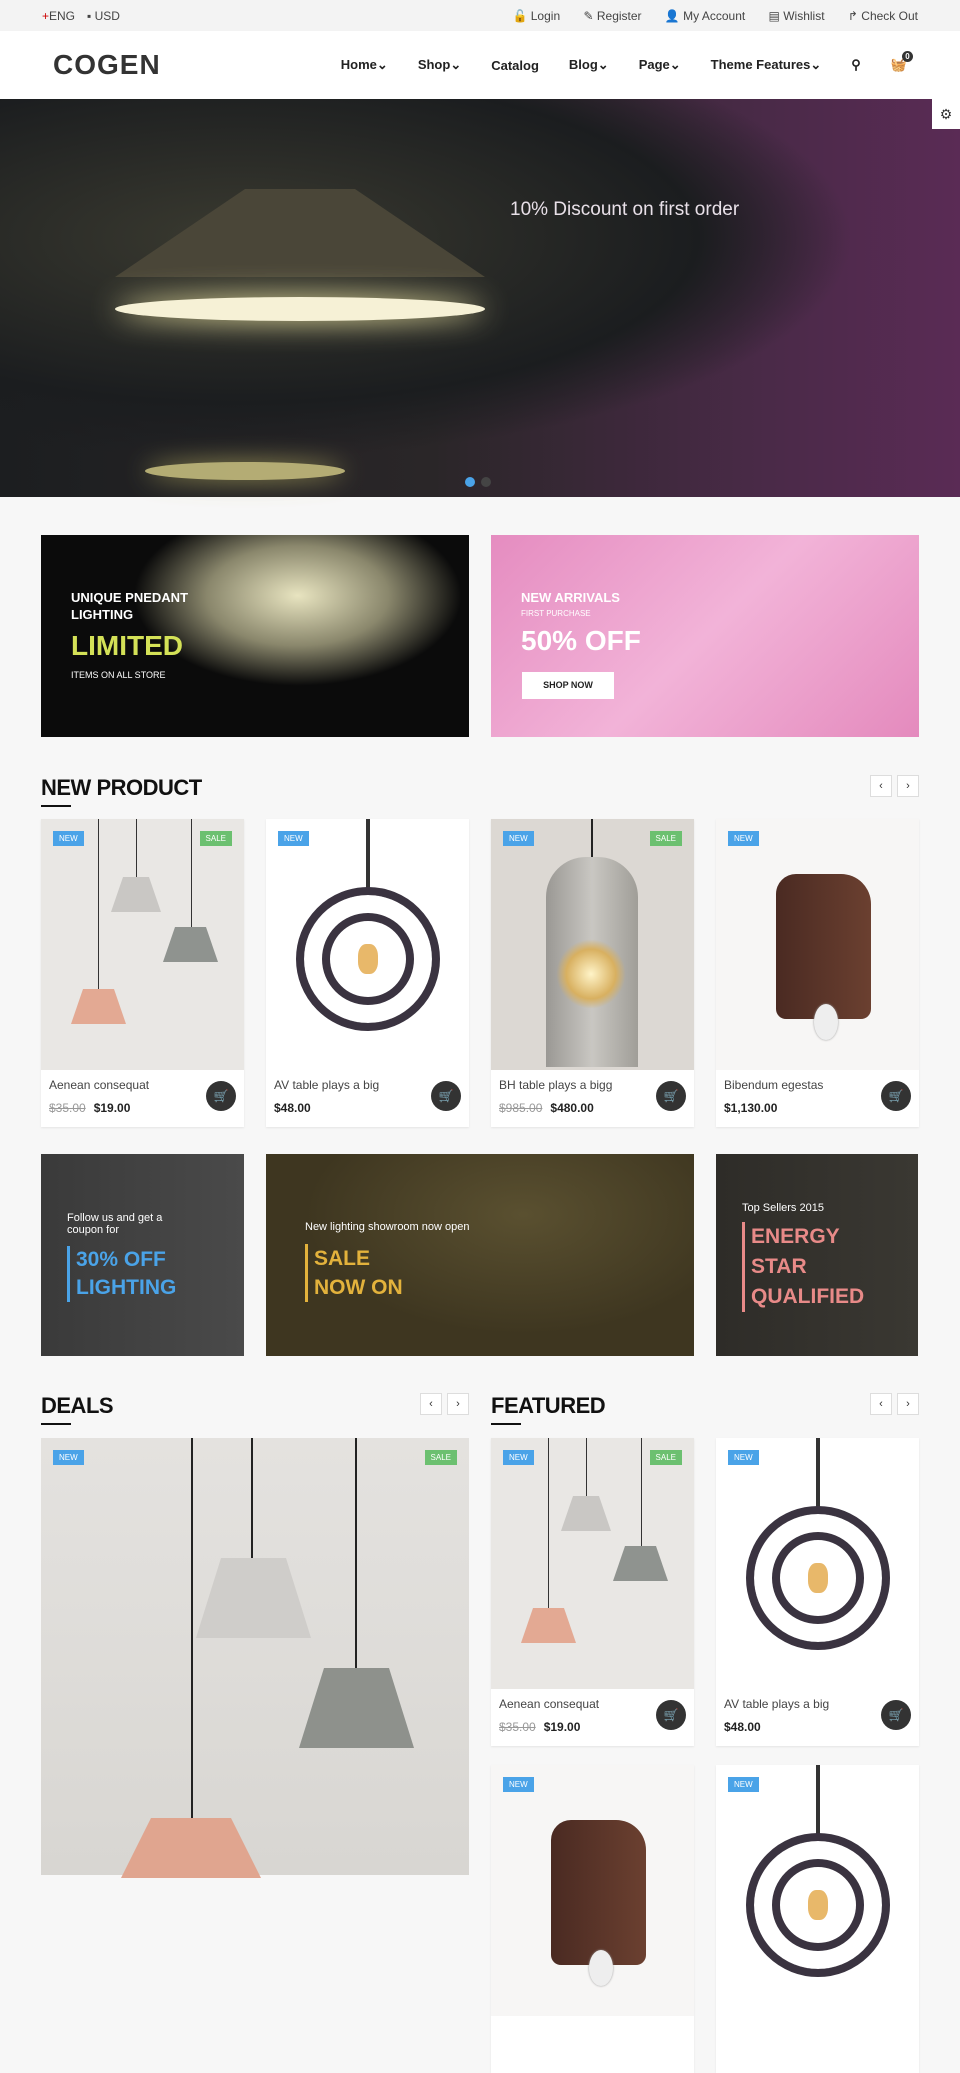 This screenshot has height=2073, width=960. What do you see at coordinates (387, 1227) in the screenshot?
I see `promo-text: New lighting showroom now open` at bounding box center [387, 1227].